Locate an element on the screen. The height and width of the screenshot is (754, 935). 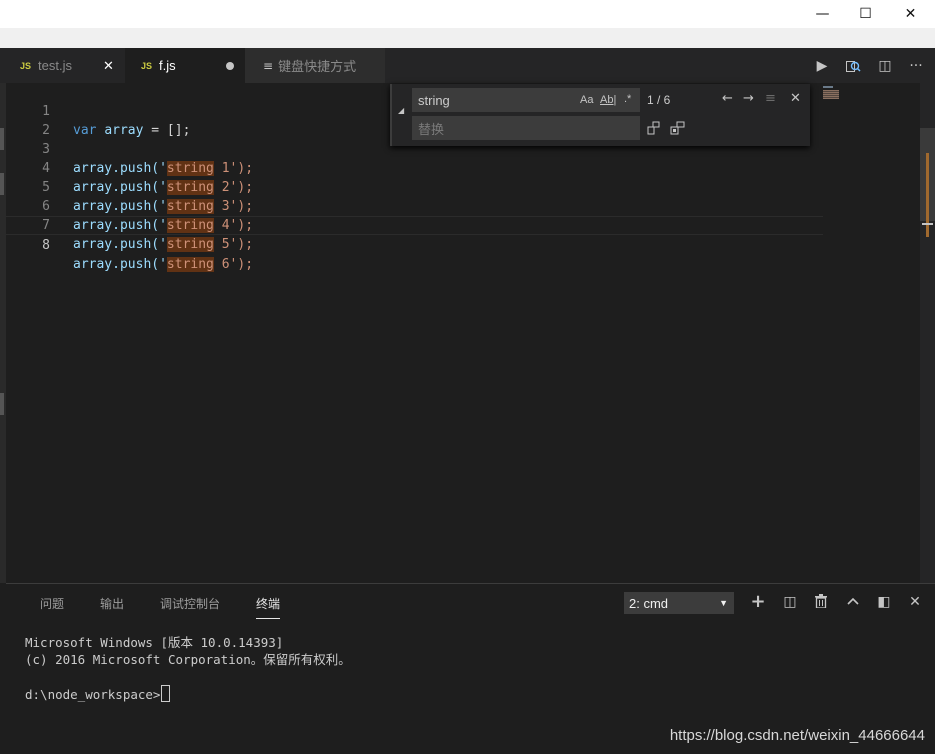
tab-terminal: 终端 is located at coordinates (268, 607).